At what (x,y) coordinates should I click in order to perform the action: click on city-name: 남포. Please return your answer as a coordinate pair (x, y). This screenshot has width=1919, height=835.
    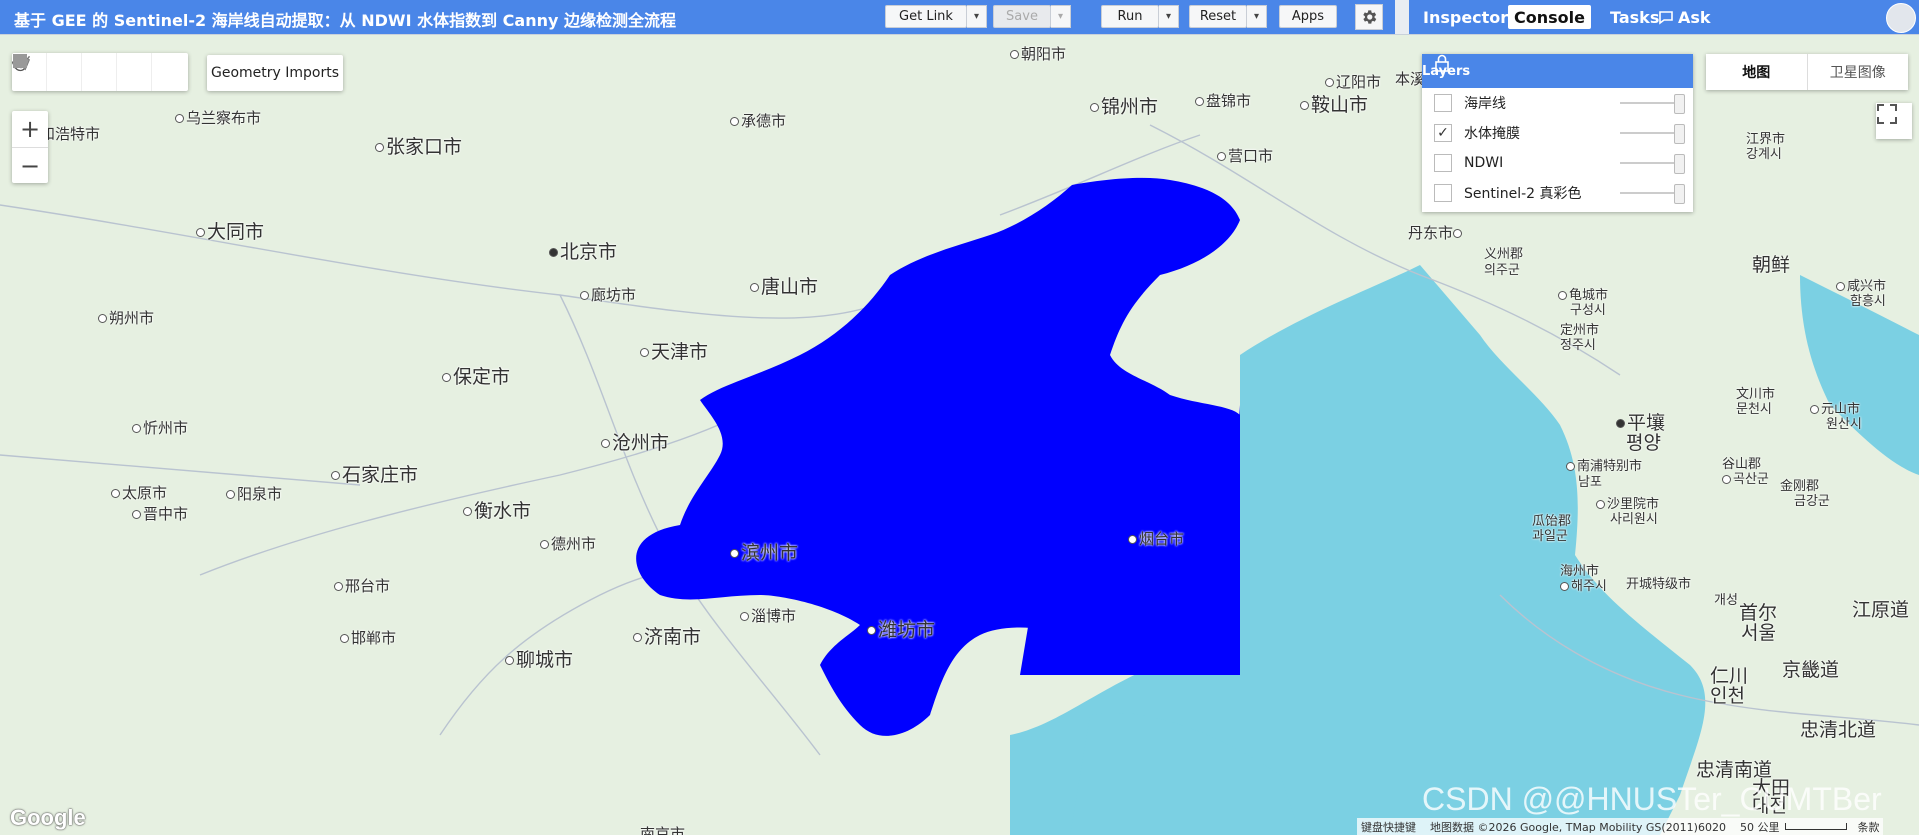
    Looking at the image, I should click on (1590, 482).